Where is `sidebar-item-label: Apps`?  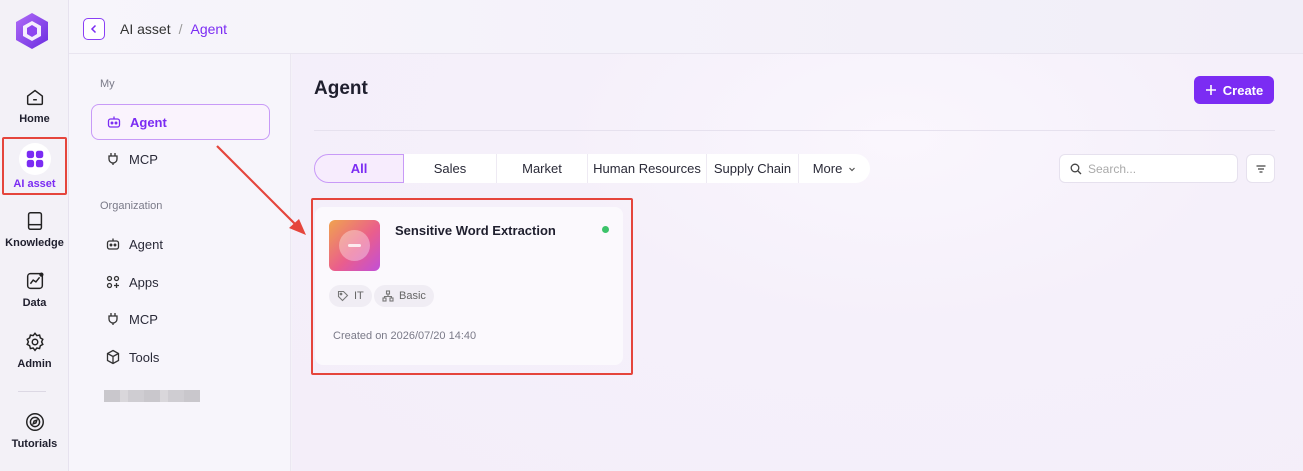
sidebar-item-label: Apps is located at coordinates (144, 282).